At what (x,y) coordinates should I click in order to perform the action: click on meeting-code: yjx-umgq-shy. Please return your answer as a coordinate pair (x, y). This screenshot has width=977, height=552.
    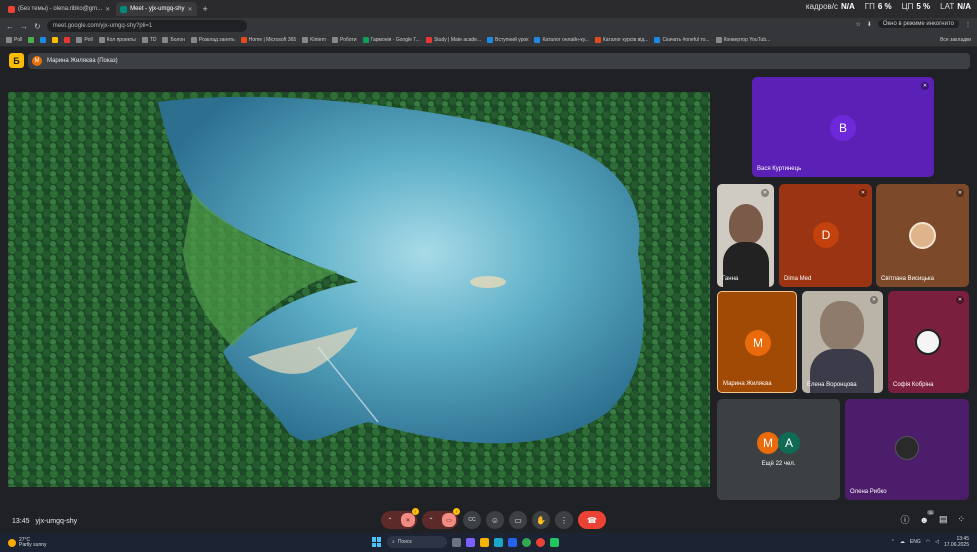
    Looking at the image, I should click on (57, 521).